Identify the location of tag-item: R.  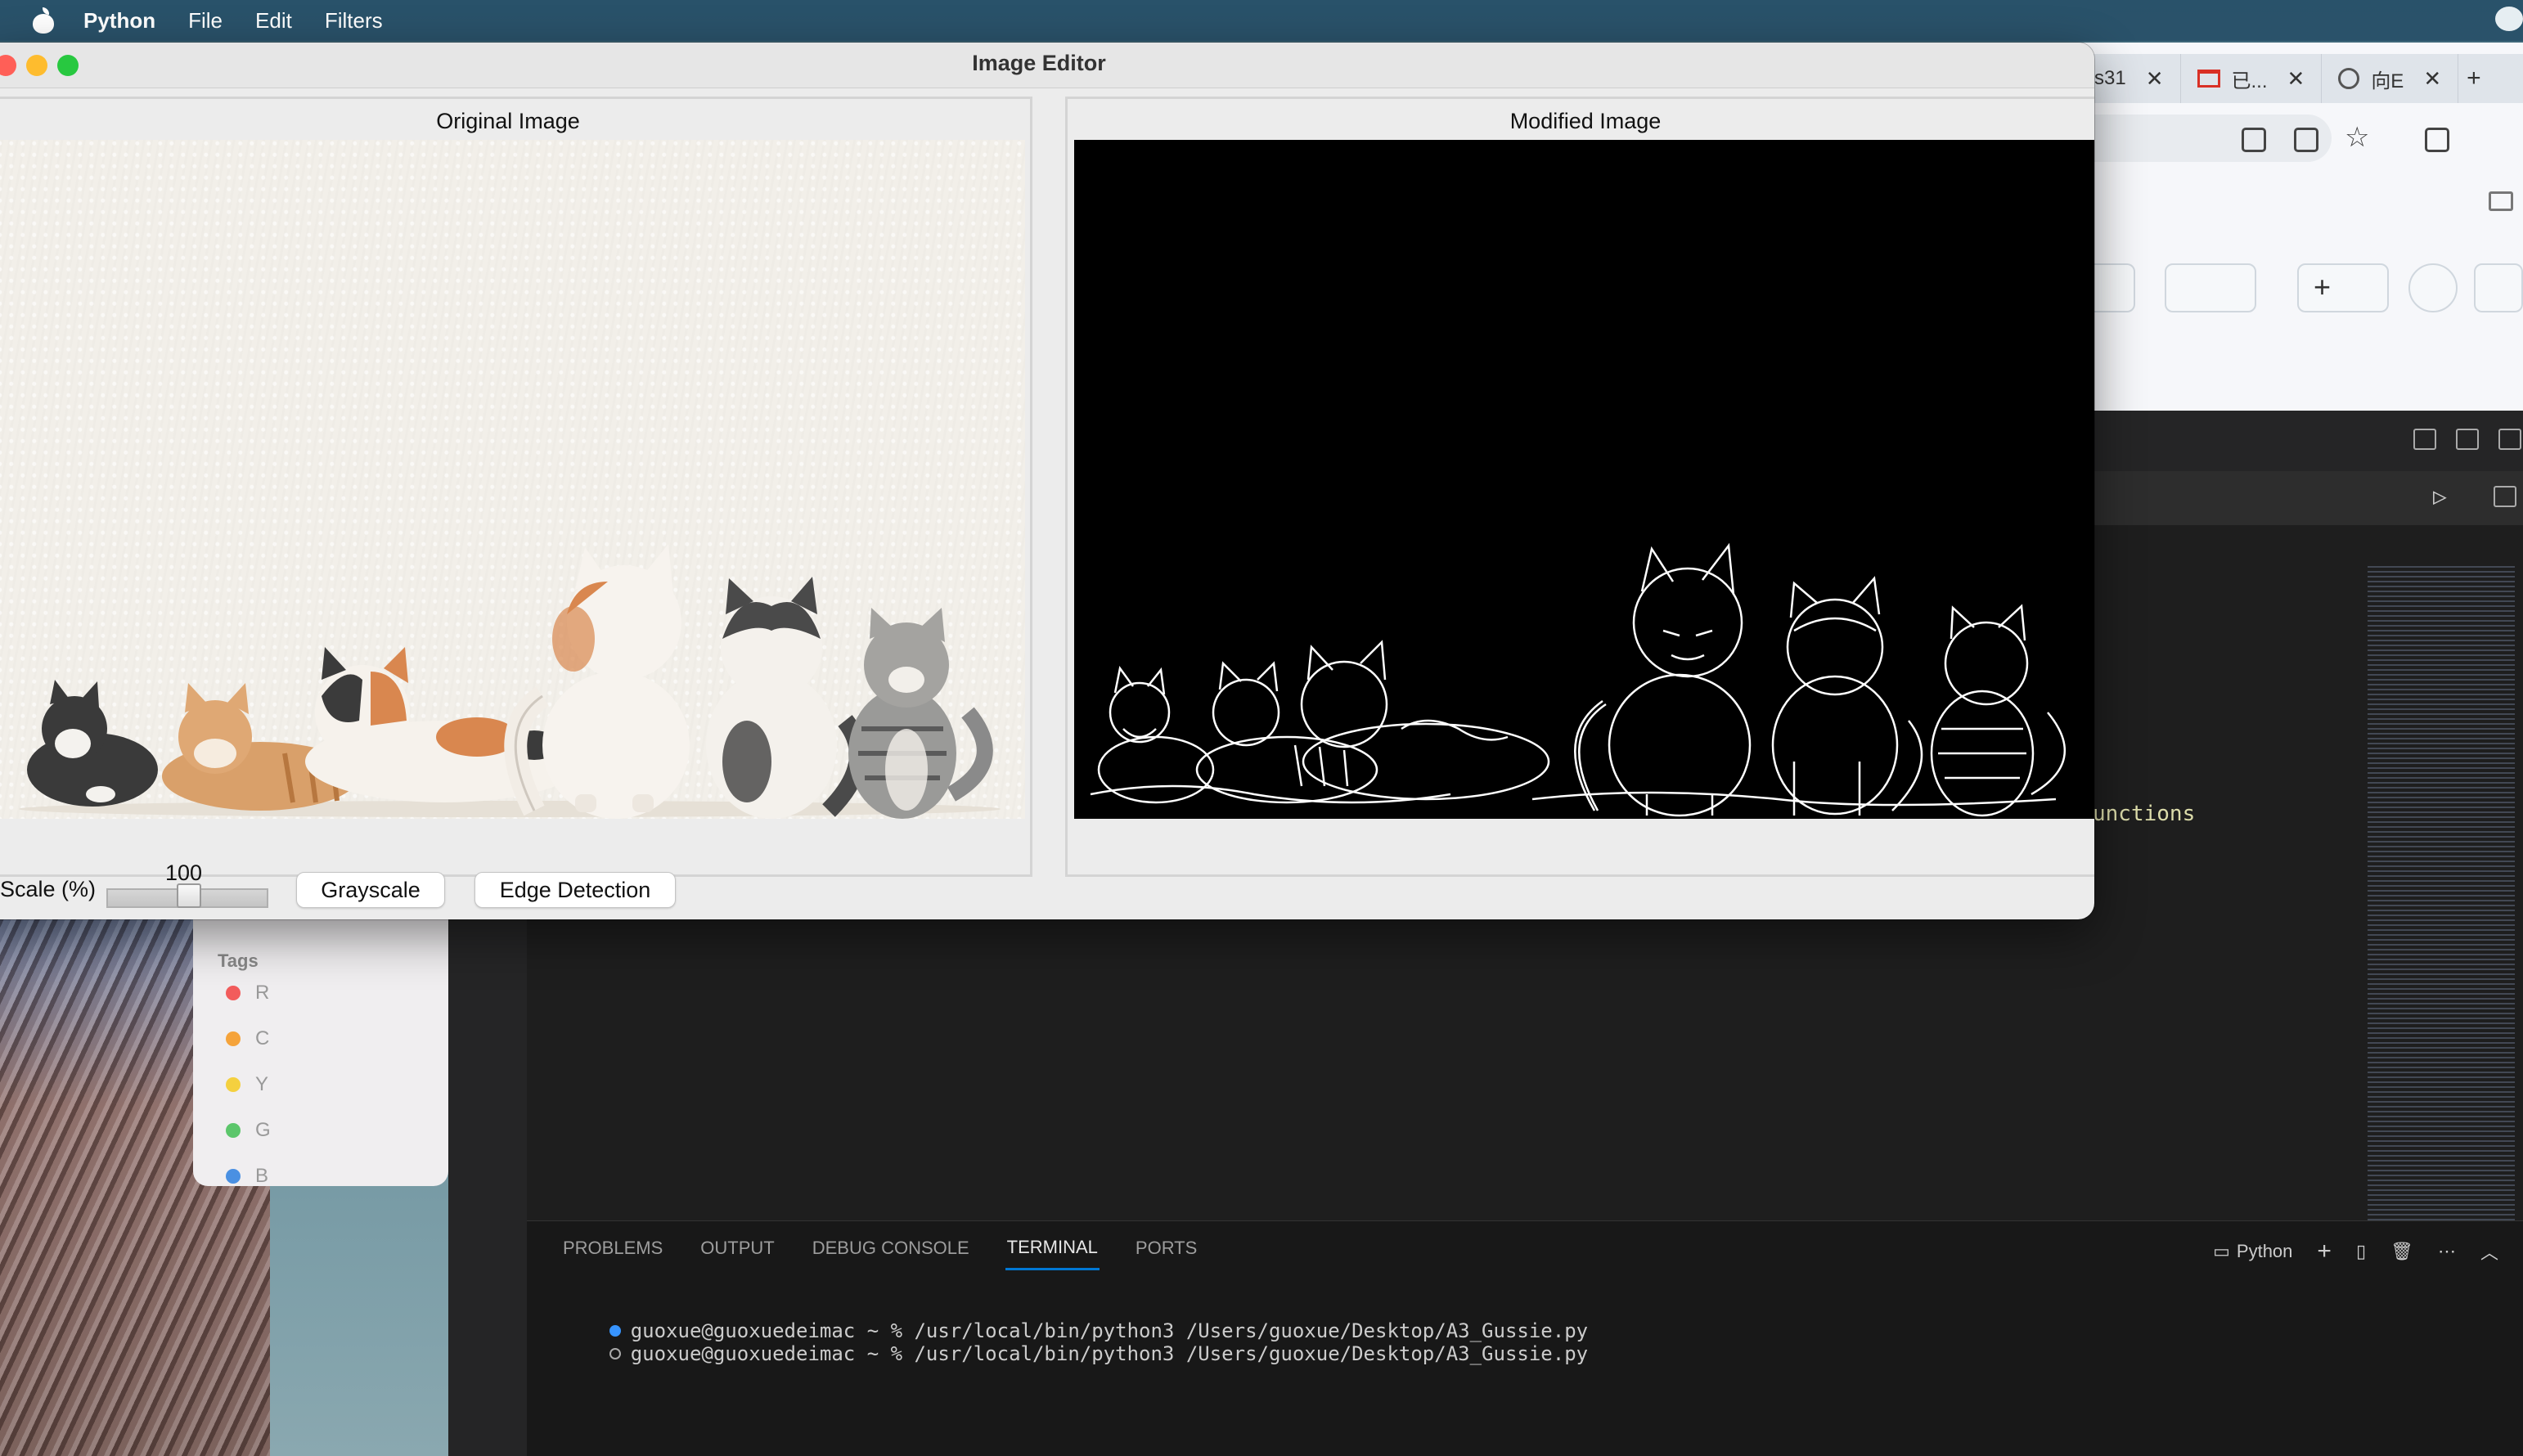
(332, 998).